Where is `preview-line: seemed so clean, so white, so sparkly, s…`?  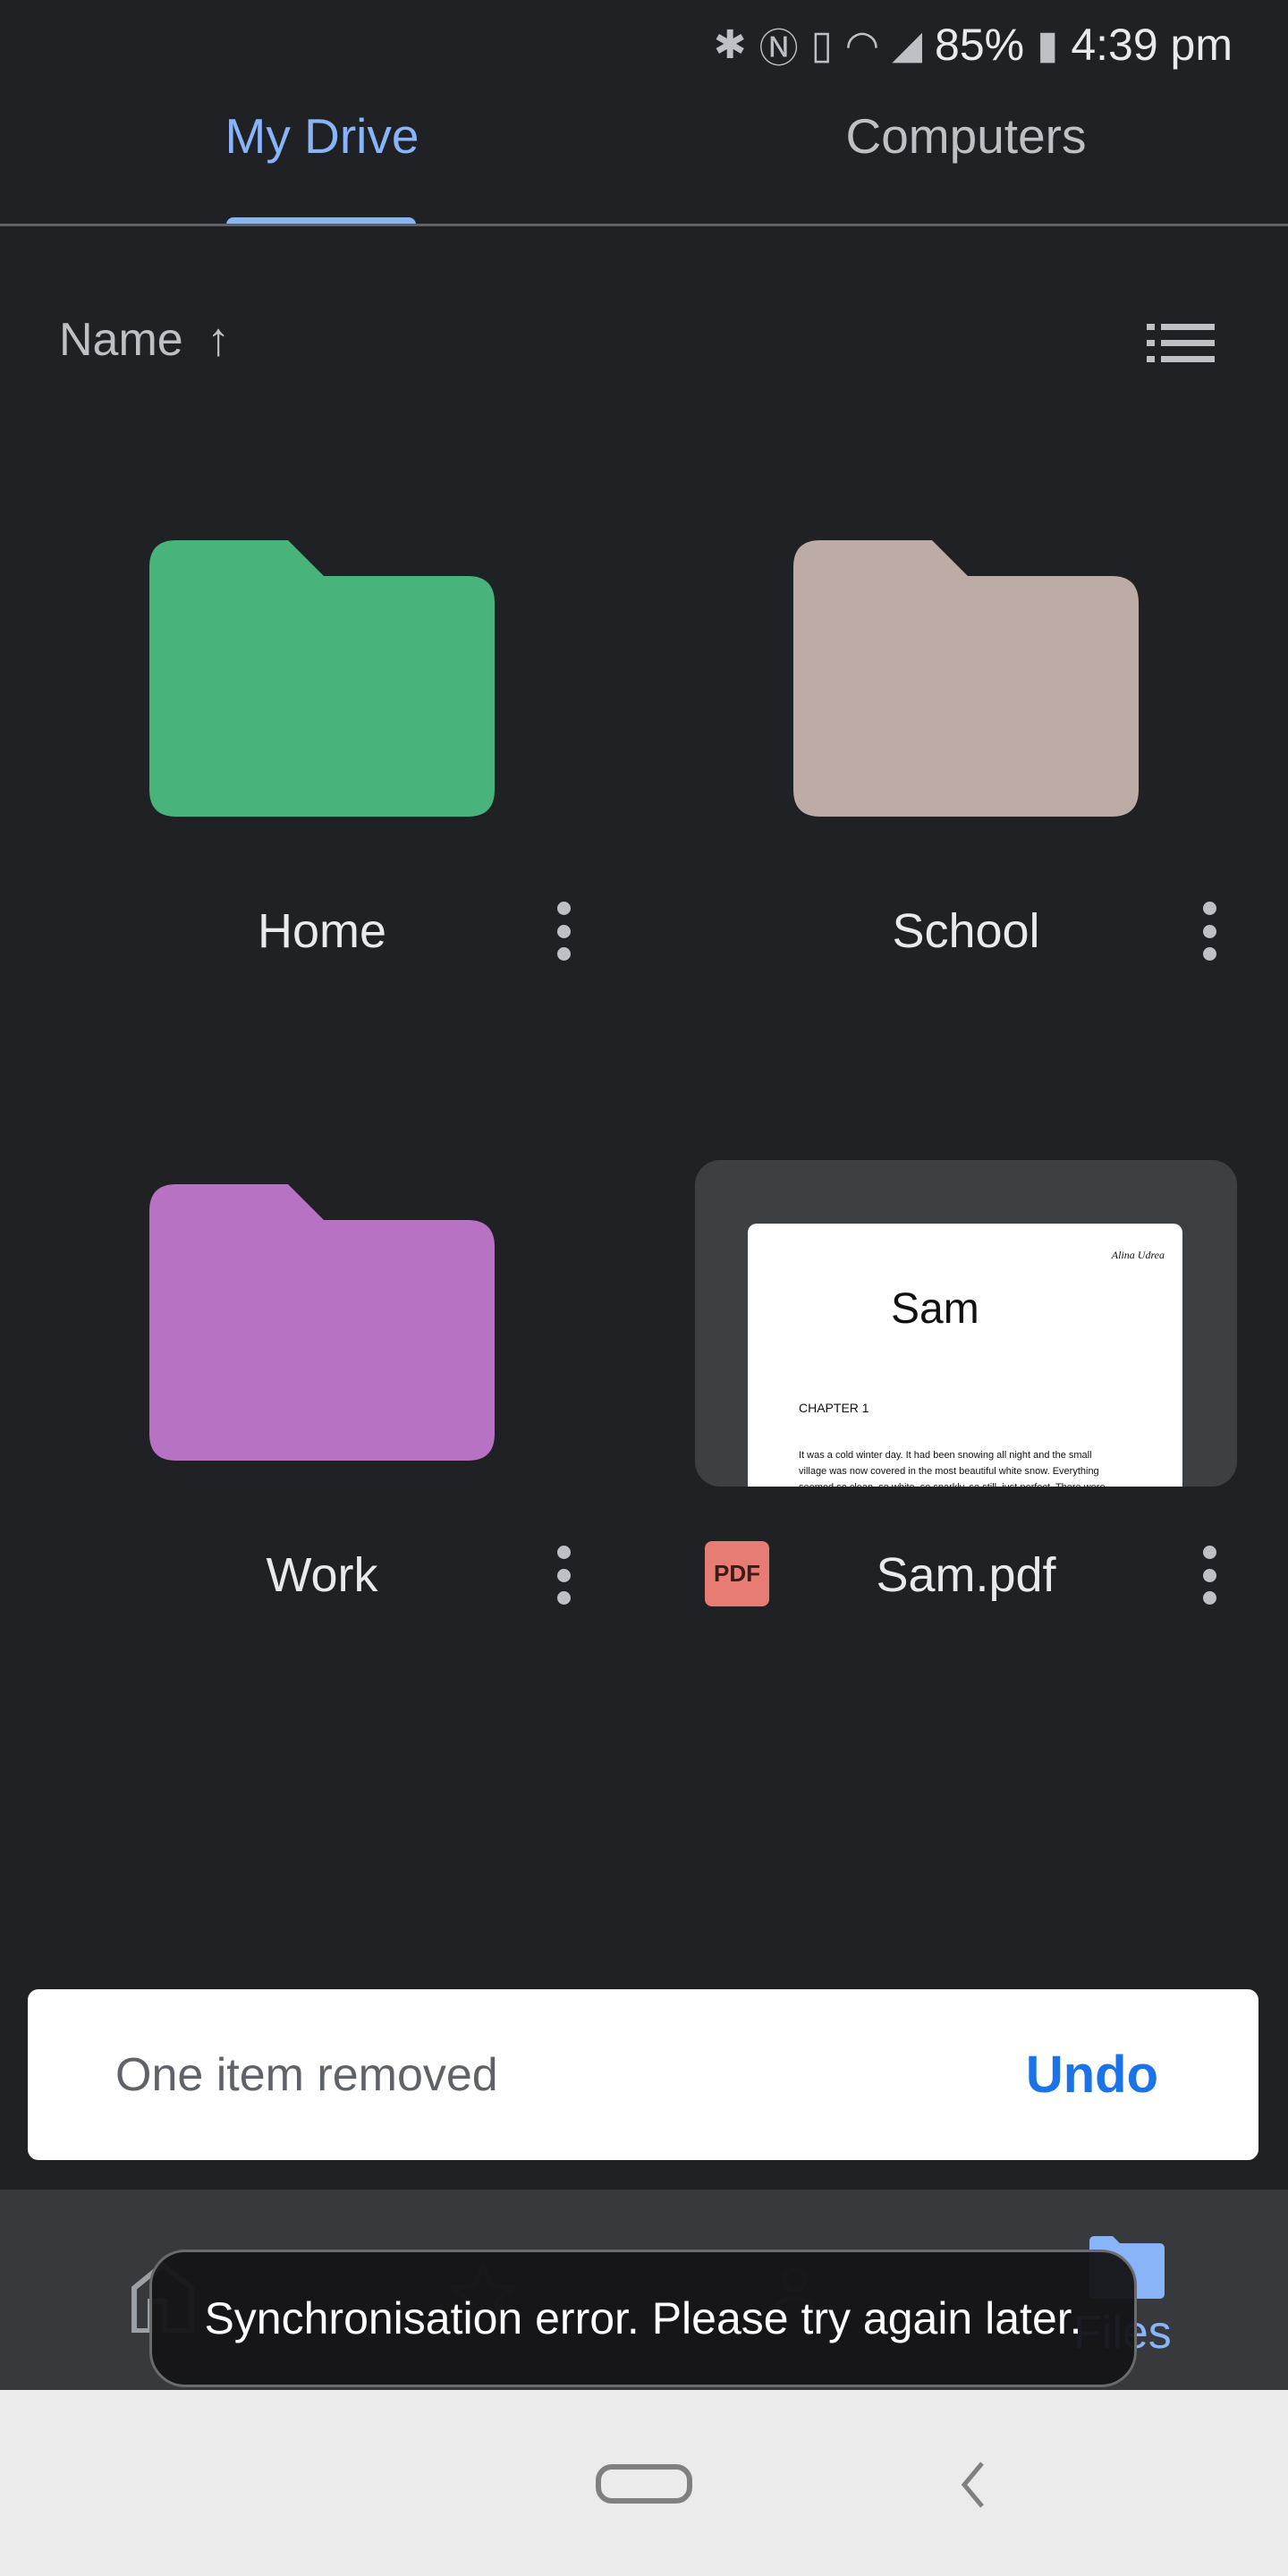 preview-line: seemed so clean, so white, so sparkly, s… is located at coordinates (952, 1483).